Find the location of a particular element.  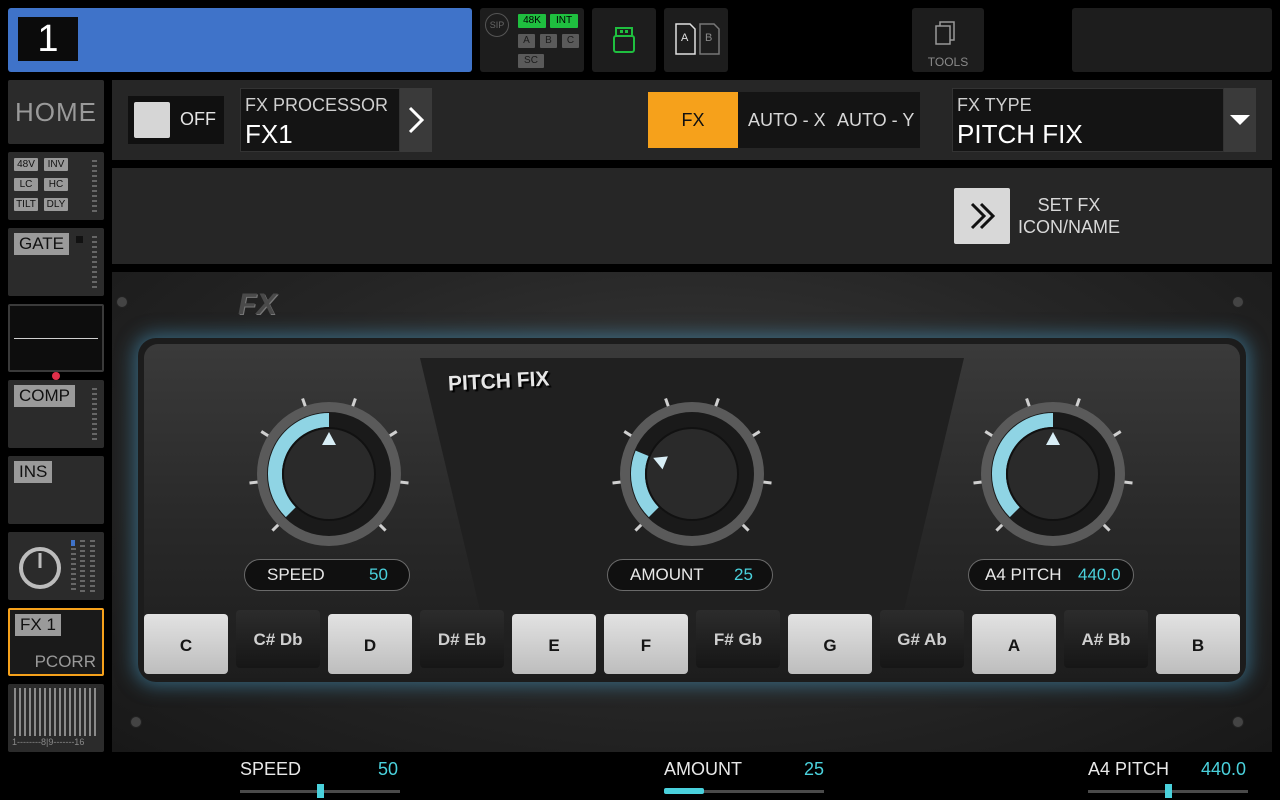

low-cut-tag: LC is located at coordinates (26, 184).